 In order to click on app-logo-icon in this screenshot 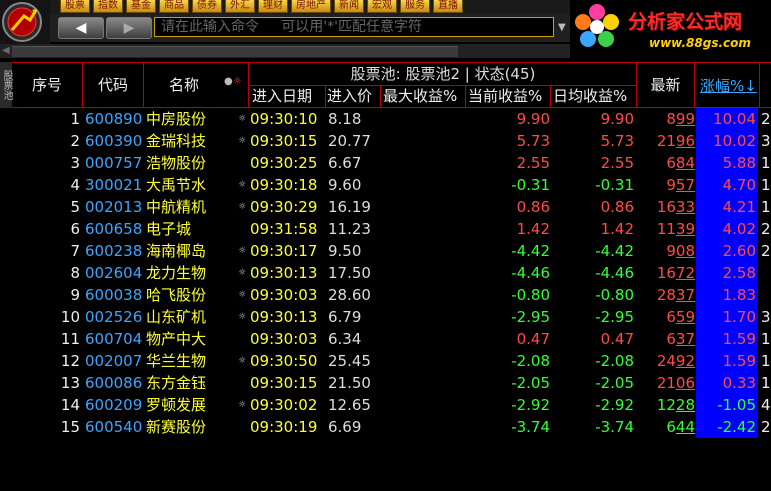, I will do `click(25, 22)`.